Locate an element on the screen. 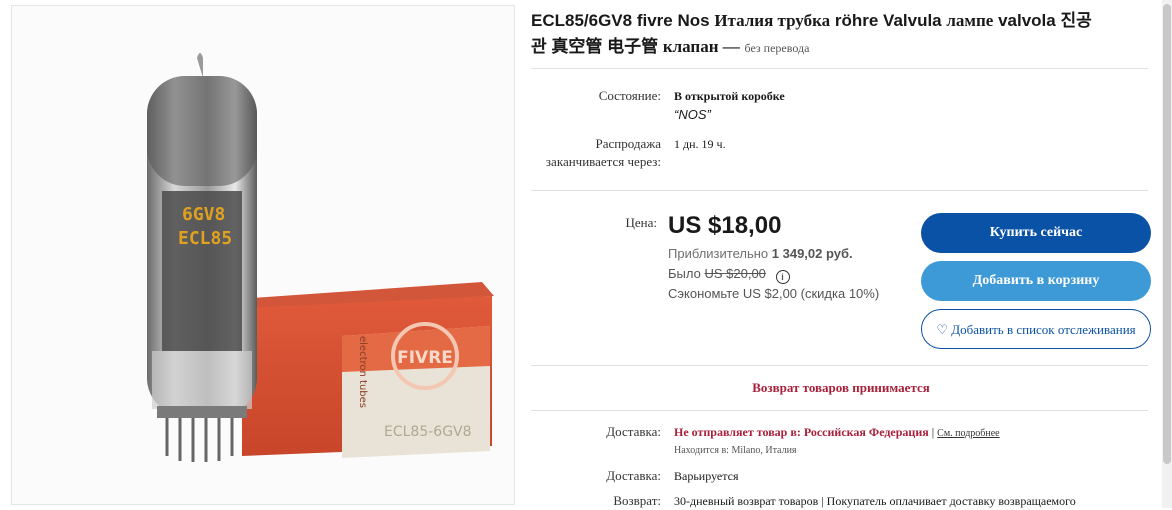 The width and height of the screenshot is (1172, 510). approx-prefix: Приблизительно is located at coordinates (718, 253).